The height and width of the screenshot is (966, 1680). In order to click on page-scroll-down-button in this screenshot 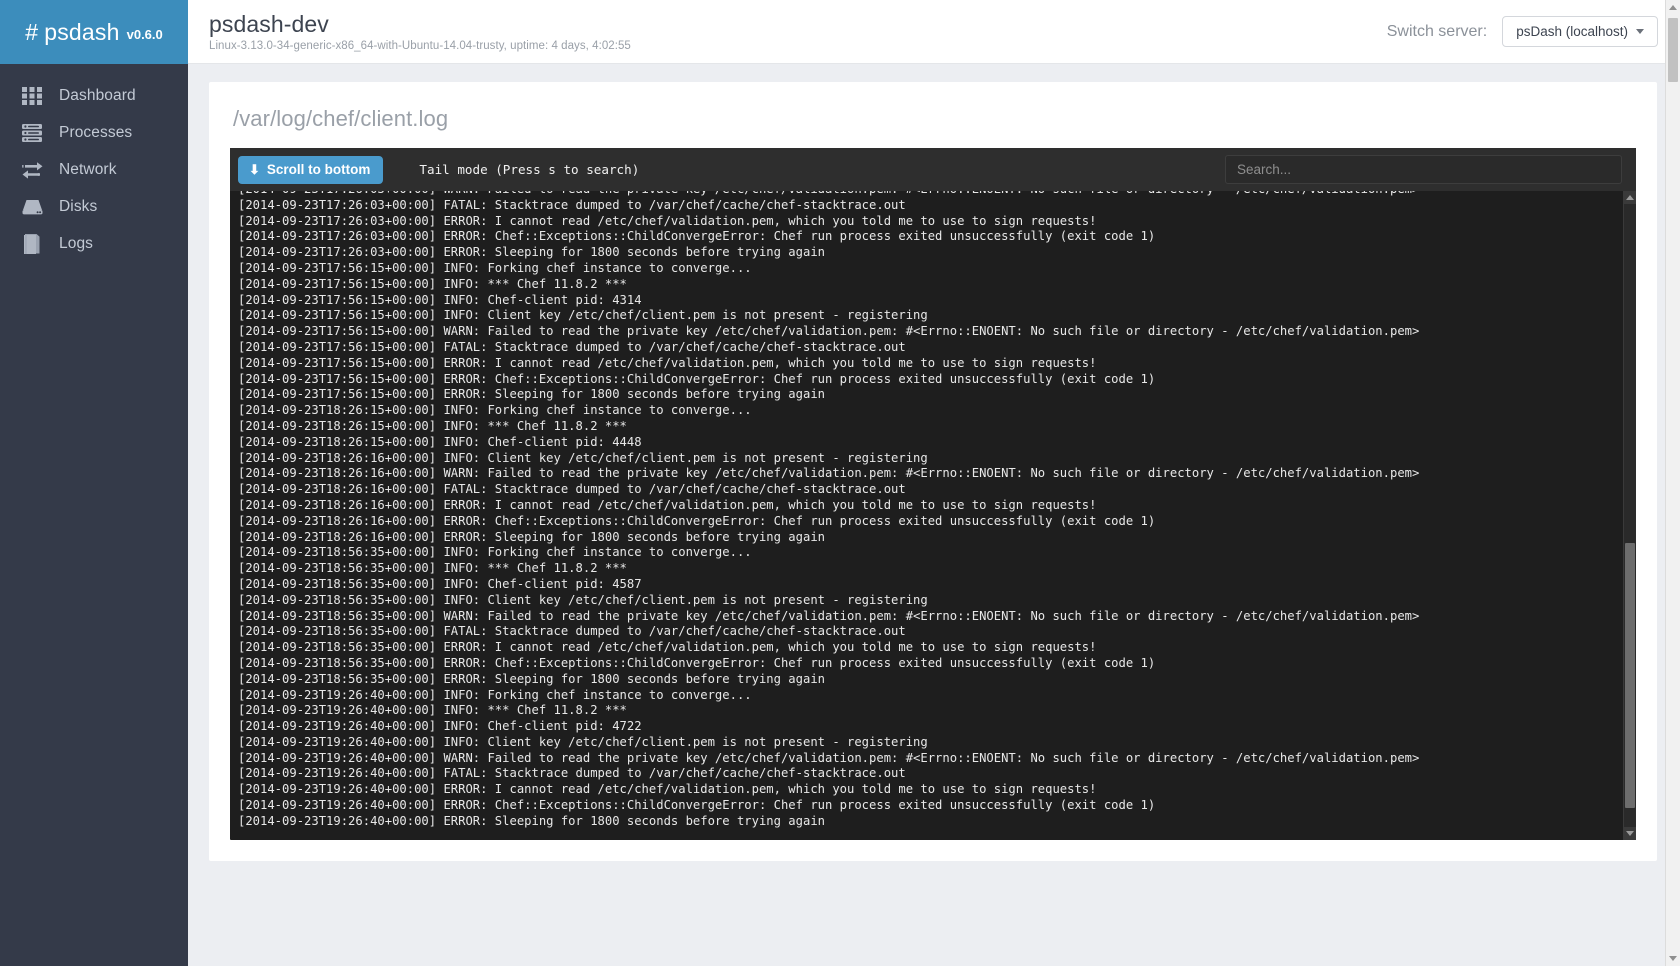, I will do `click(1673, 958)`.